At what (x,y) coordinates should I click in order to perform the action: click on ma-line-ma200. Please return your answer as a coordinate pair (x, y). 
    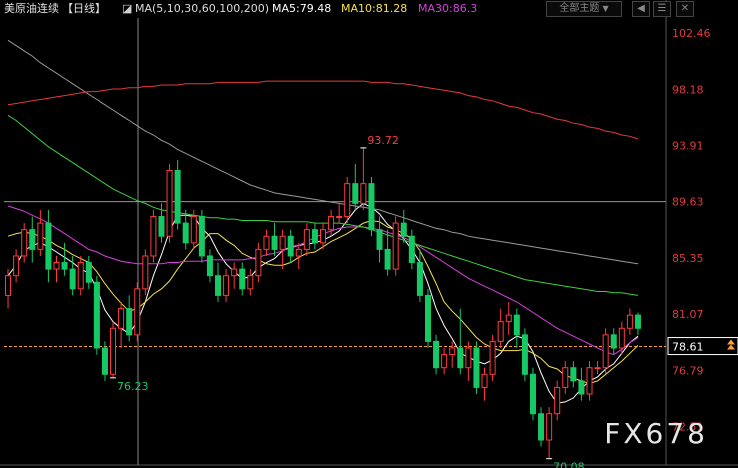
    Looking at the image, I should click on (323, 110).